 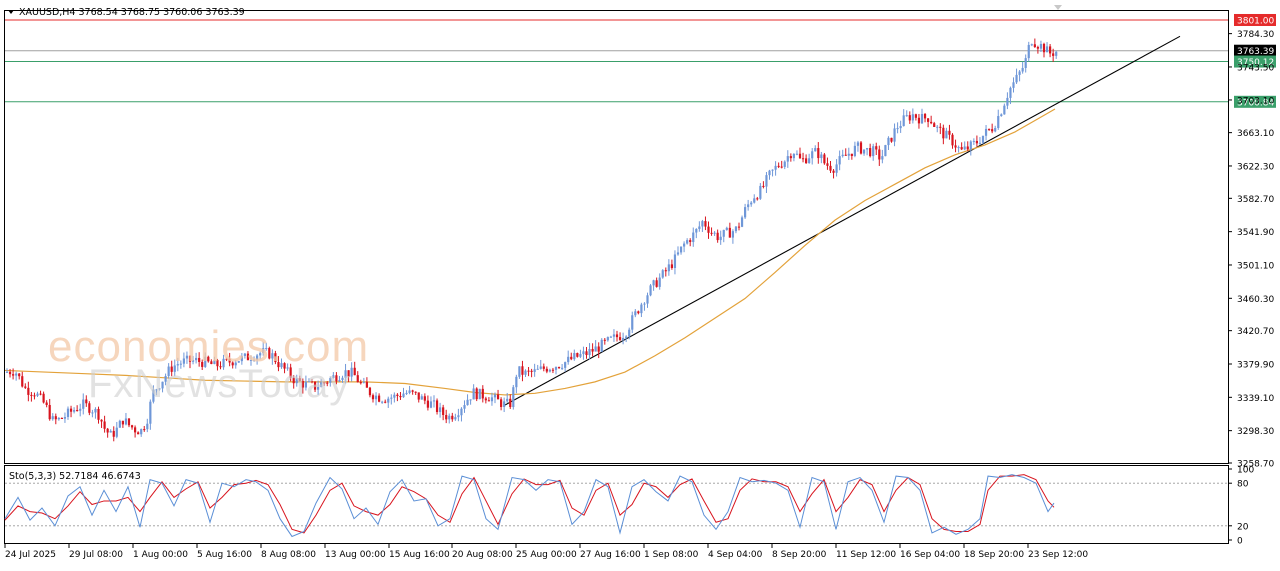 What do you see at coordinates (1243, 527) in the screenshot?
I see `stoch-y-tick-label: 20` at bounding box center [1243, 527].